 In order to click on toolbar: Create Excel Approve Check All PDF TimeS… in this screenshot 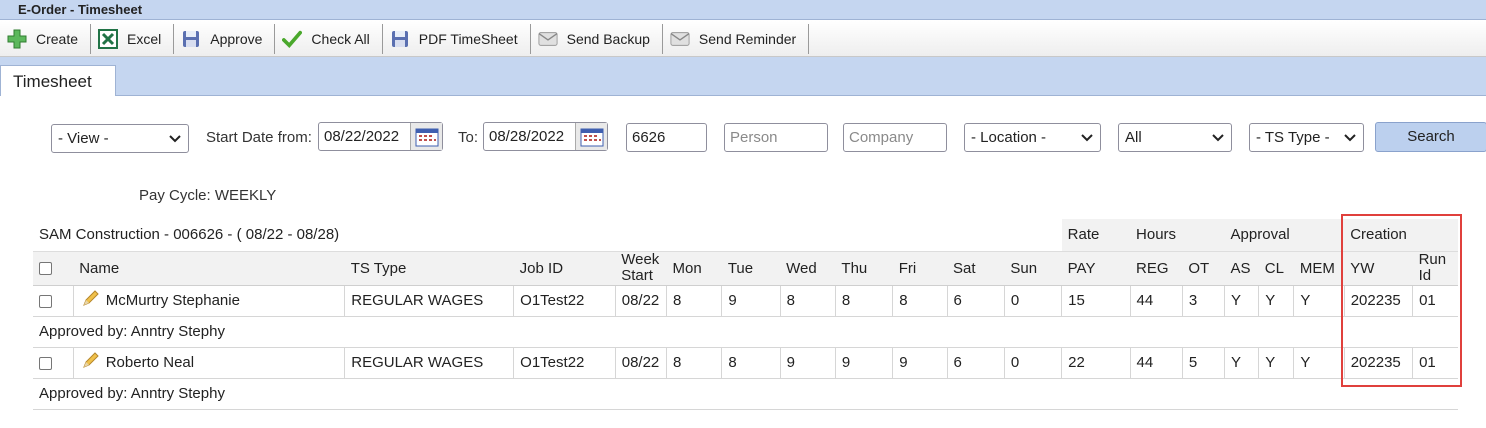, I will do `click(743, 39)`.